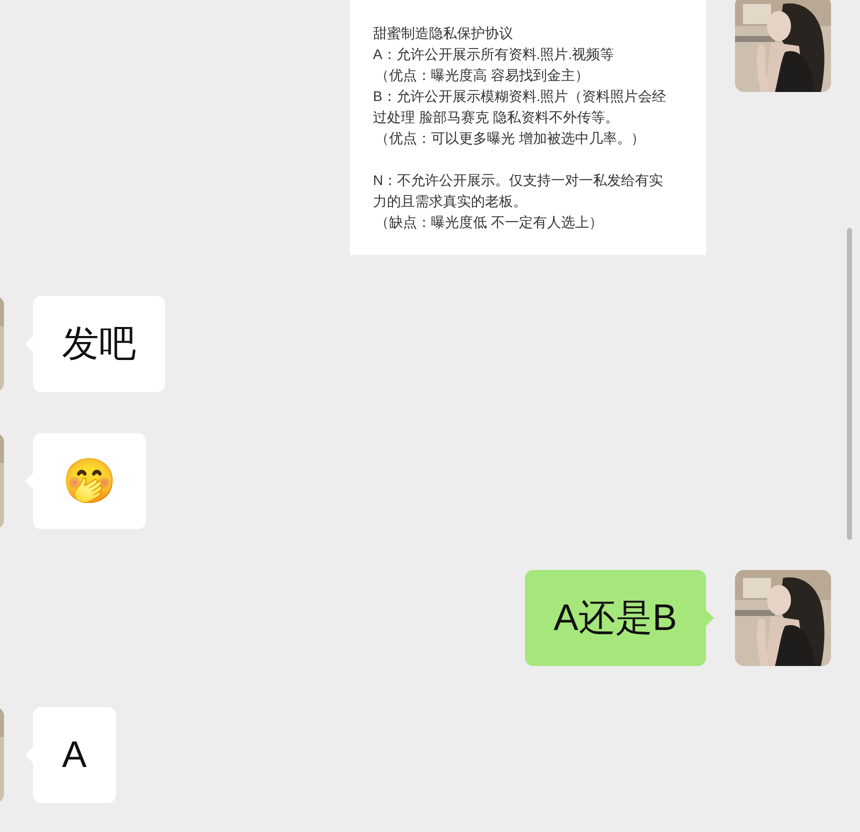 The height and width of the screenshot is (832, 860). What do you see at coordinates (494, 54) in the screenshot?
I see `document-text: A：允许公开展示所有资料.照片.视频等` at bounding box center [494, 54].